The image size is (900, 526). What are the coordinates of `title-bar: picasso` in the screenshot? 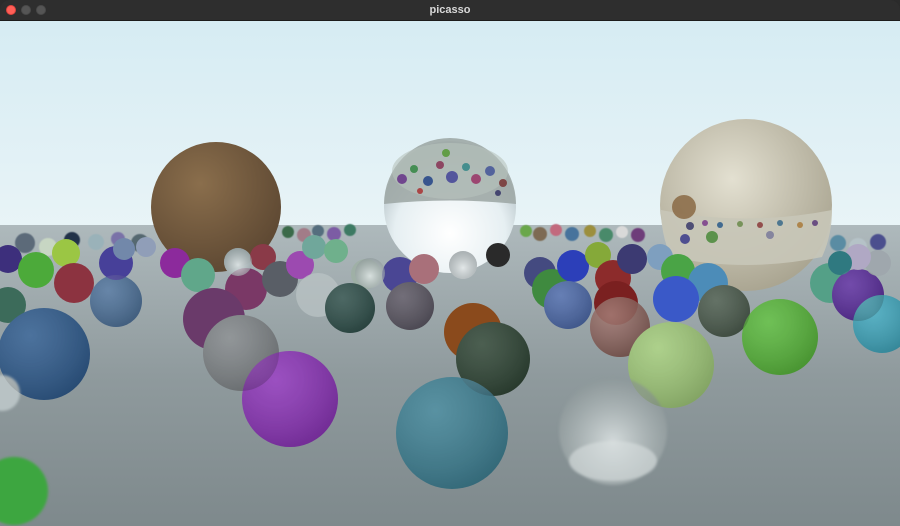 It's located at (450, 10).